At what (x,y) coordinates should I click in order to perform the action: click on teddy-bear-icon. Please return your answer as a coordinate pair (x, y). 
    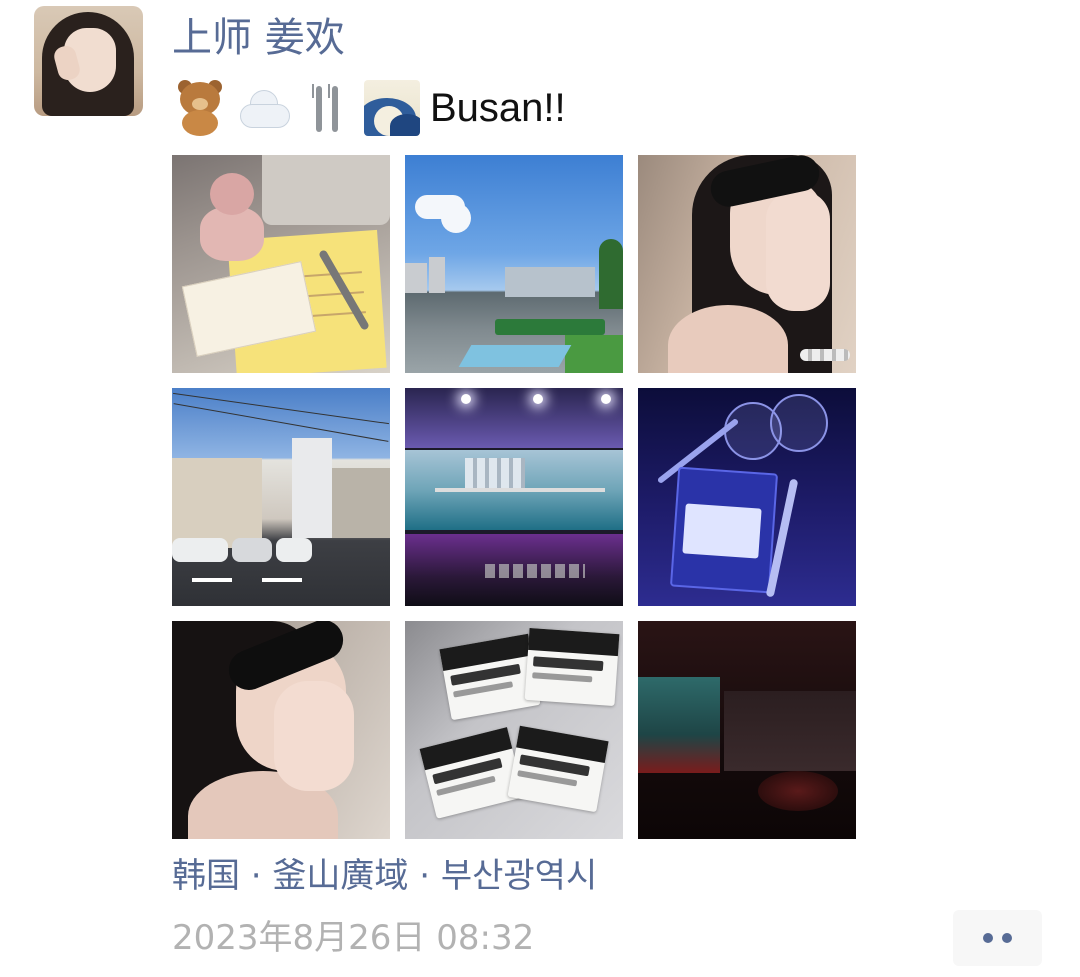
    Looking at the image, I should click on (200, 108).